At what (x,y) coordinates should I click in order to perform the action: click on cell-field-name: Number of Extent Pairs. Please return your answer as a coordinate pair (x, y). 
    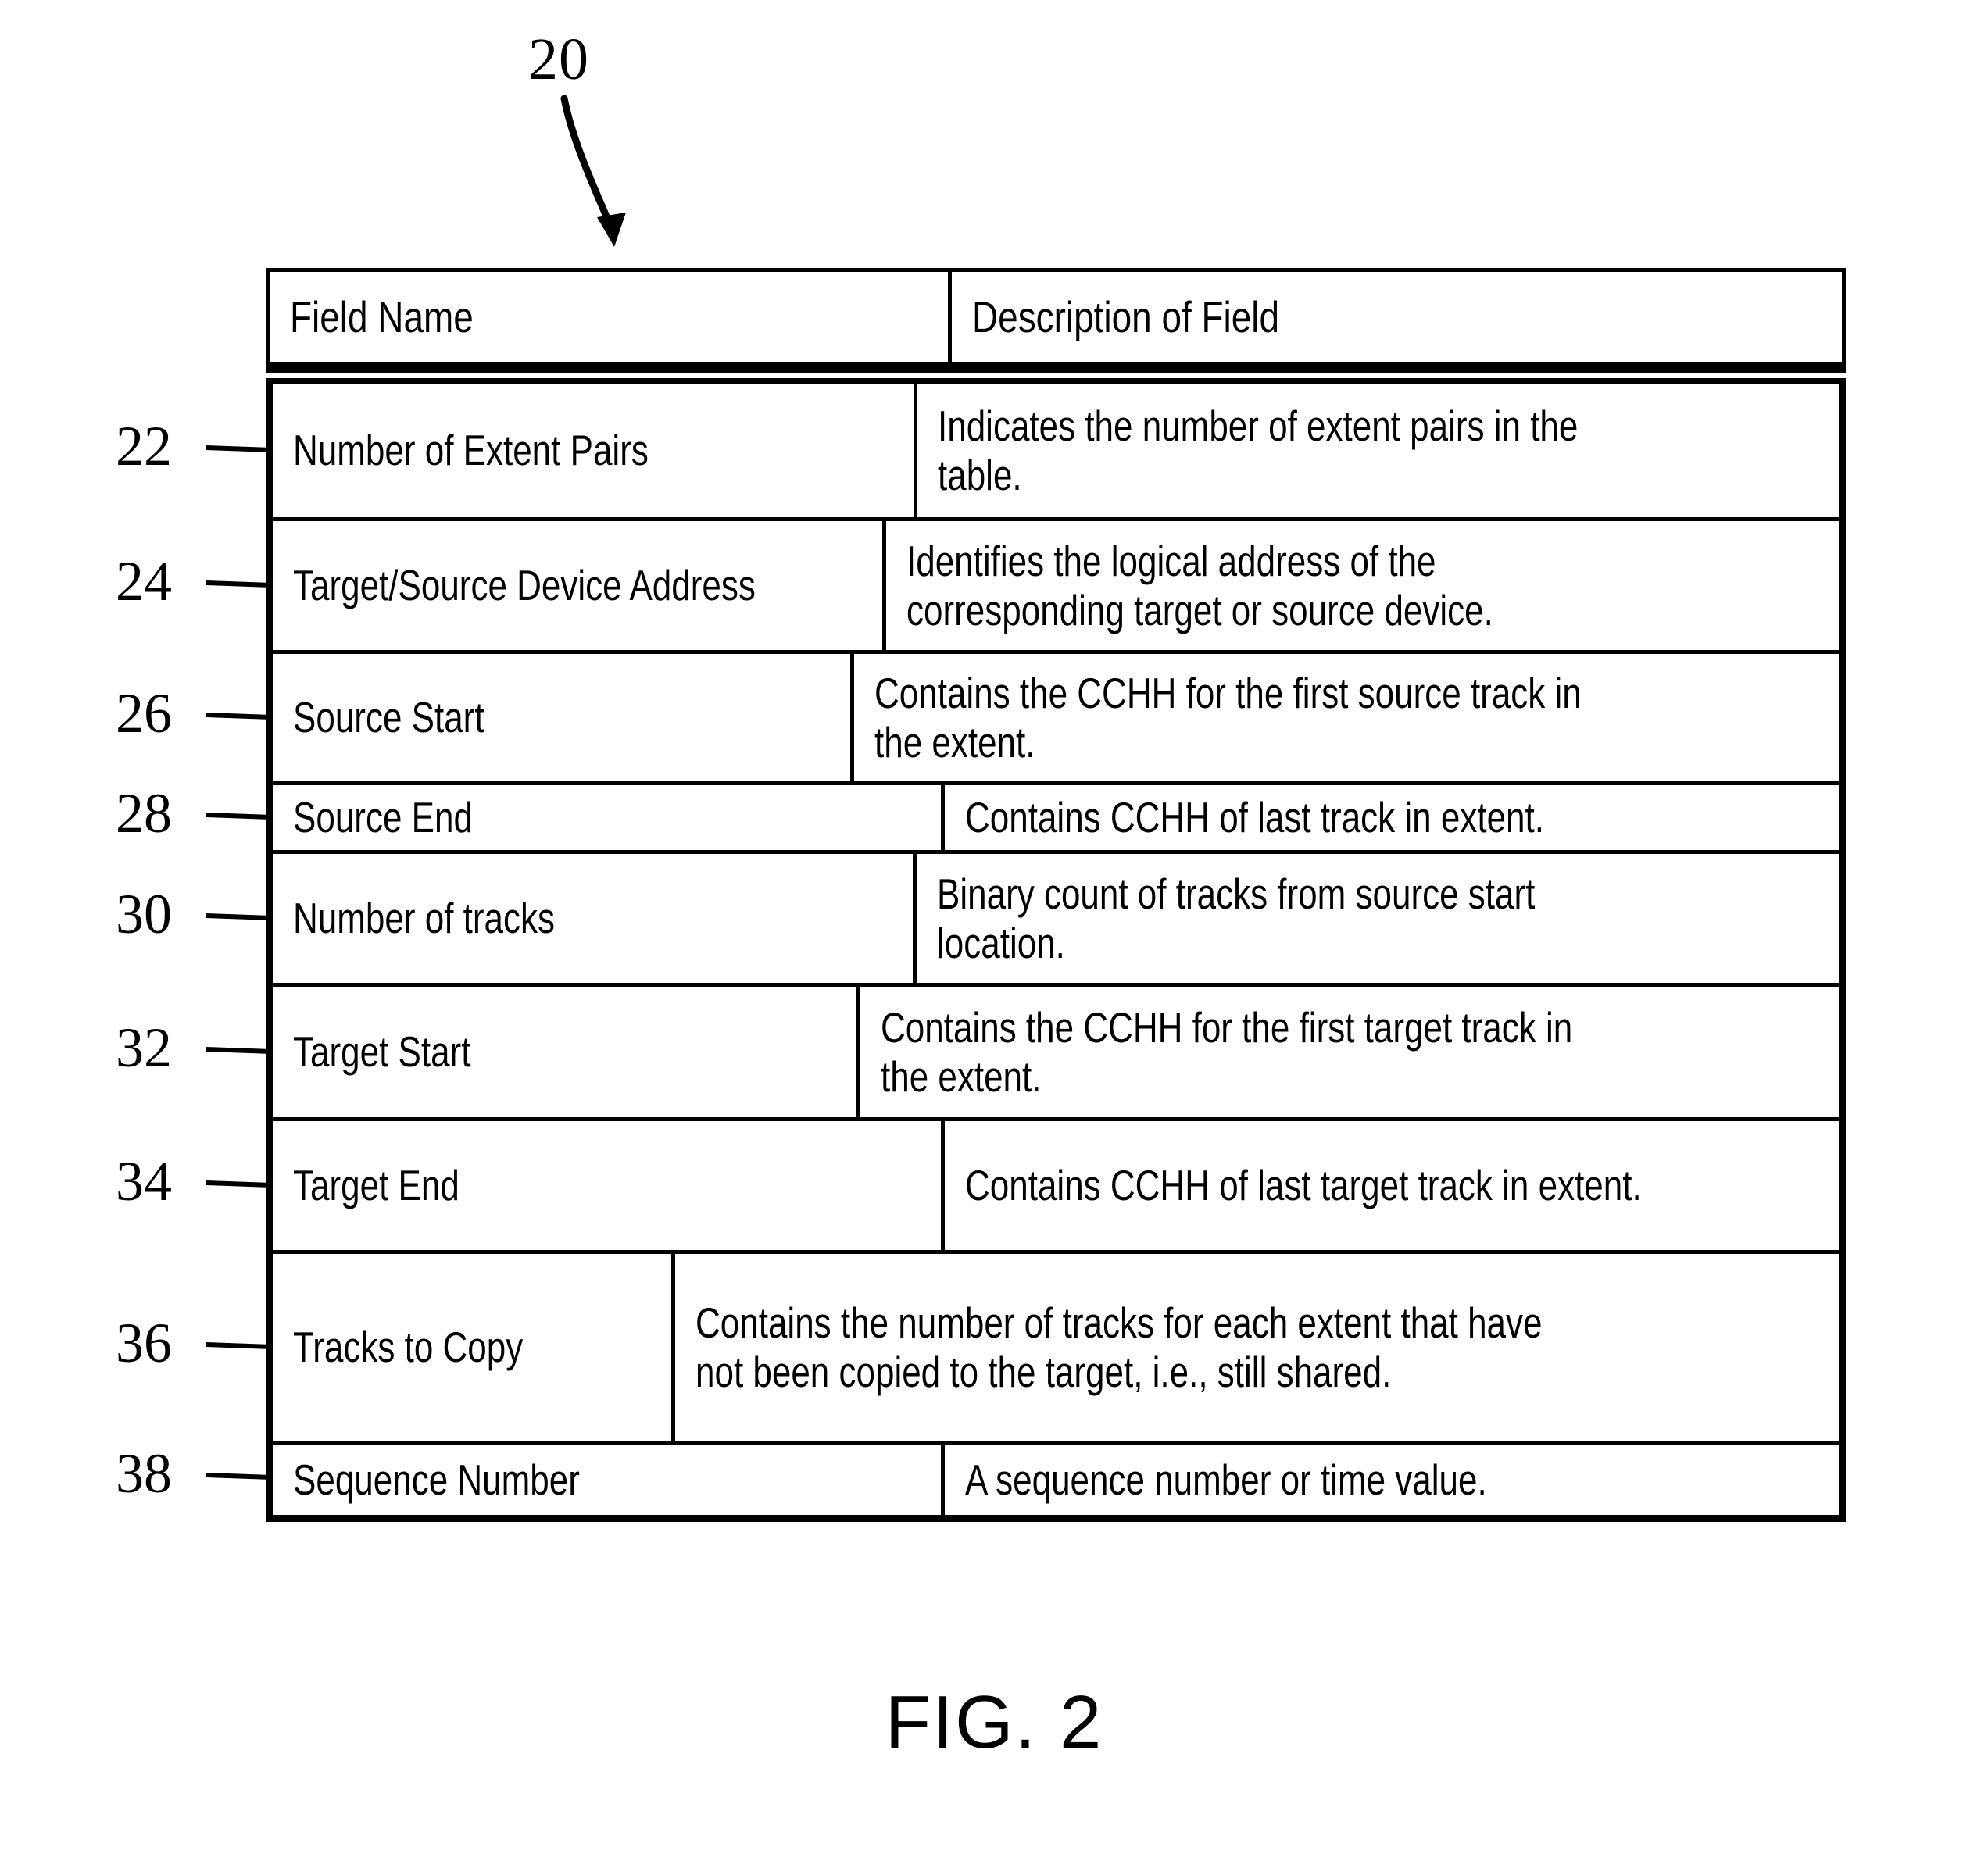
    Looking at the image, I should click on (595, 450).